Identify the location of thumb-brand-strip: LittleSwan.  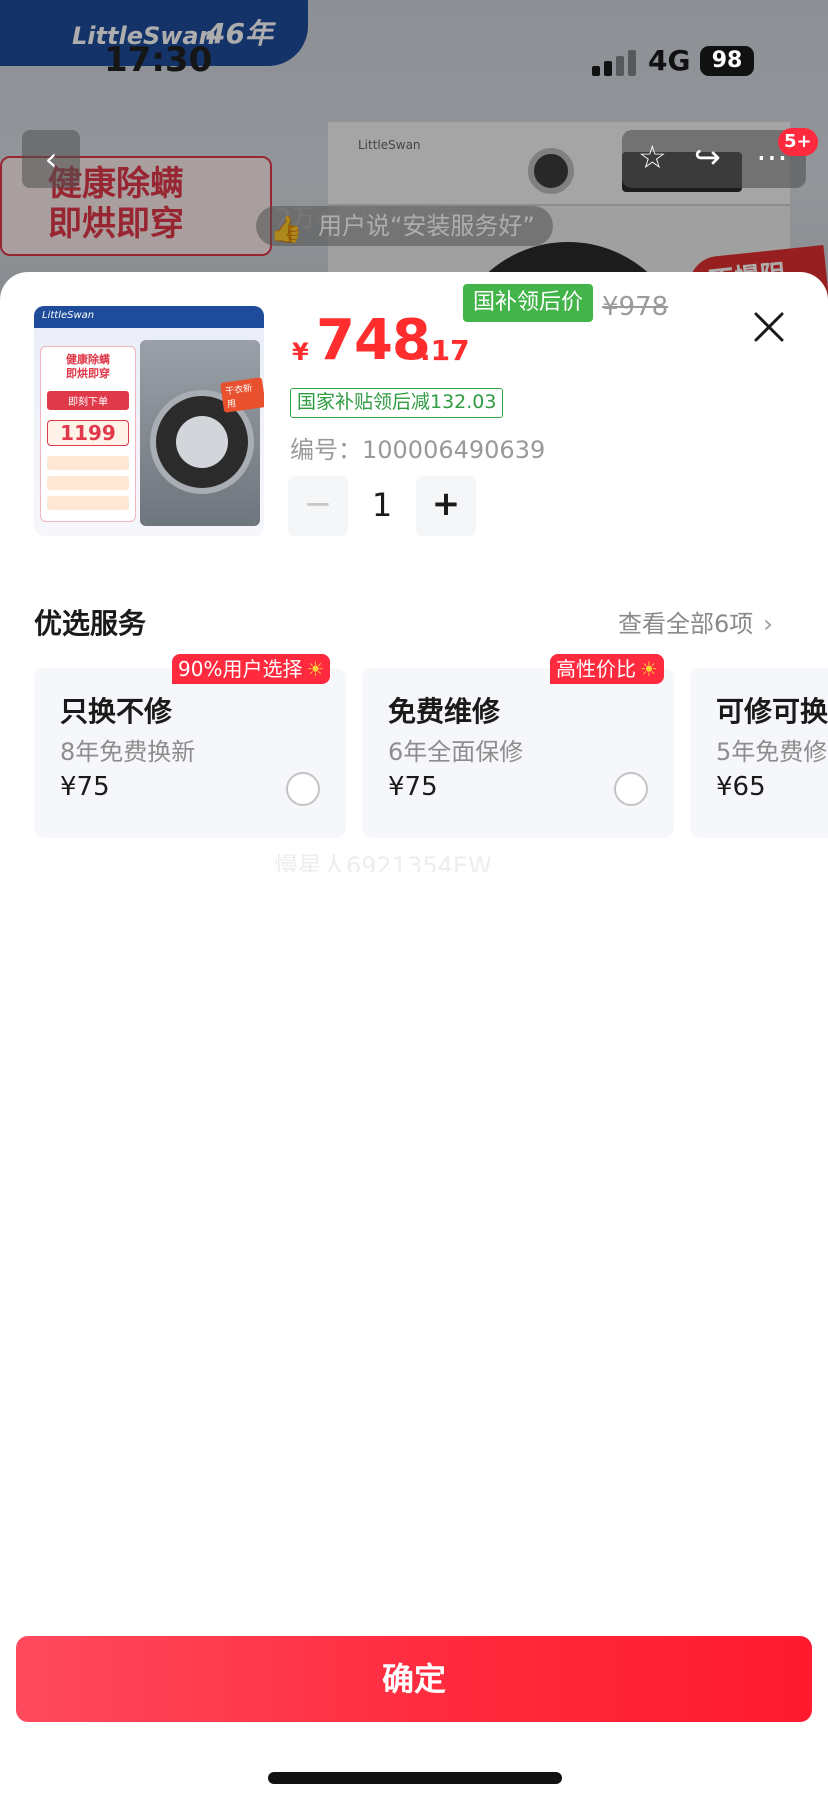
(149, 317).